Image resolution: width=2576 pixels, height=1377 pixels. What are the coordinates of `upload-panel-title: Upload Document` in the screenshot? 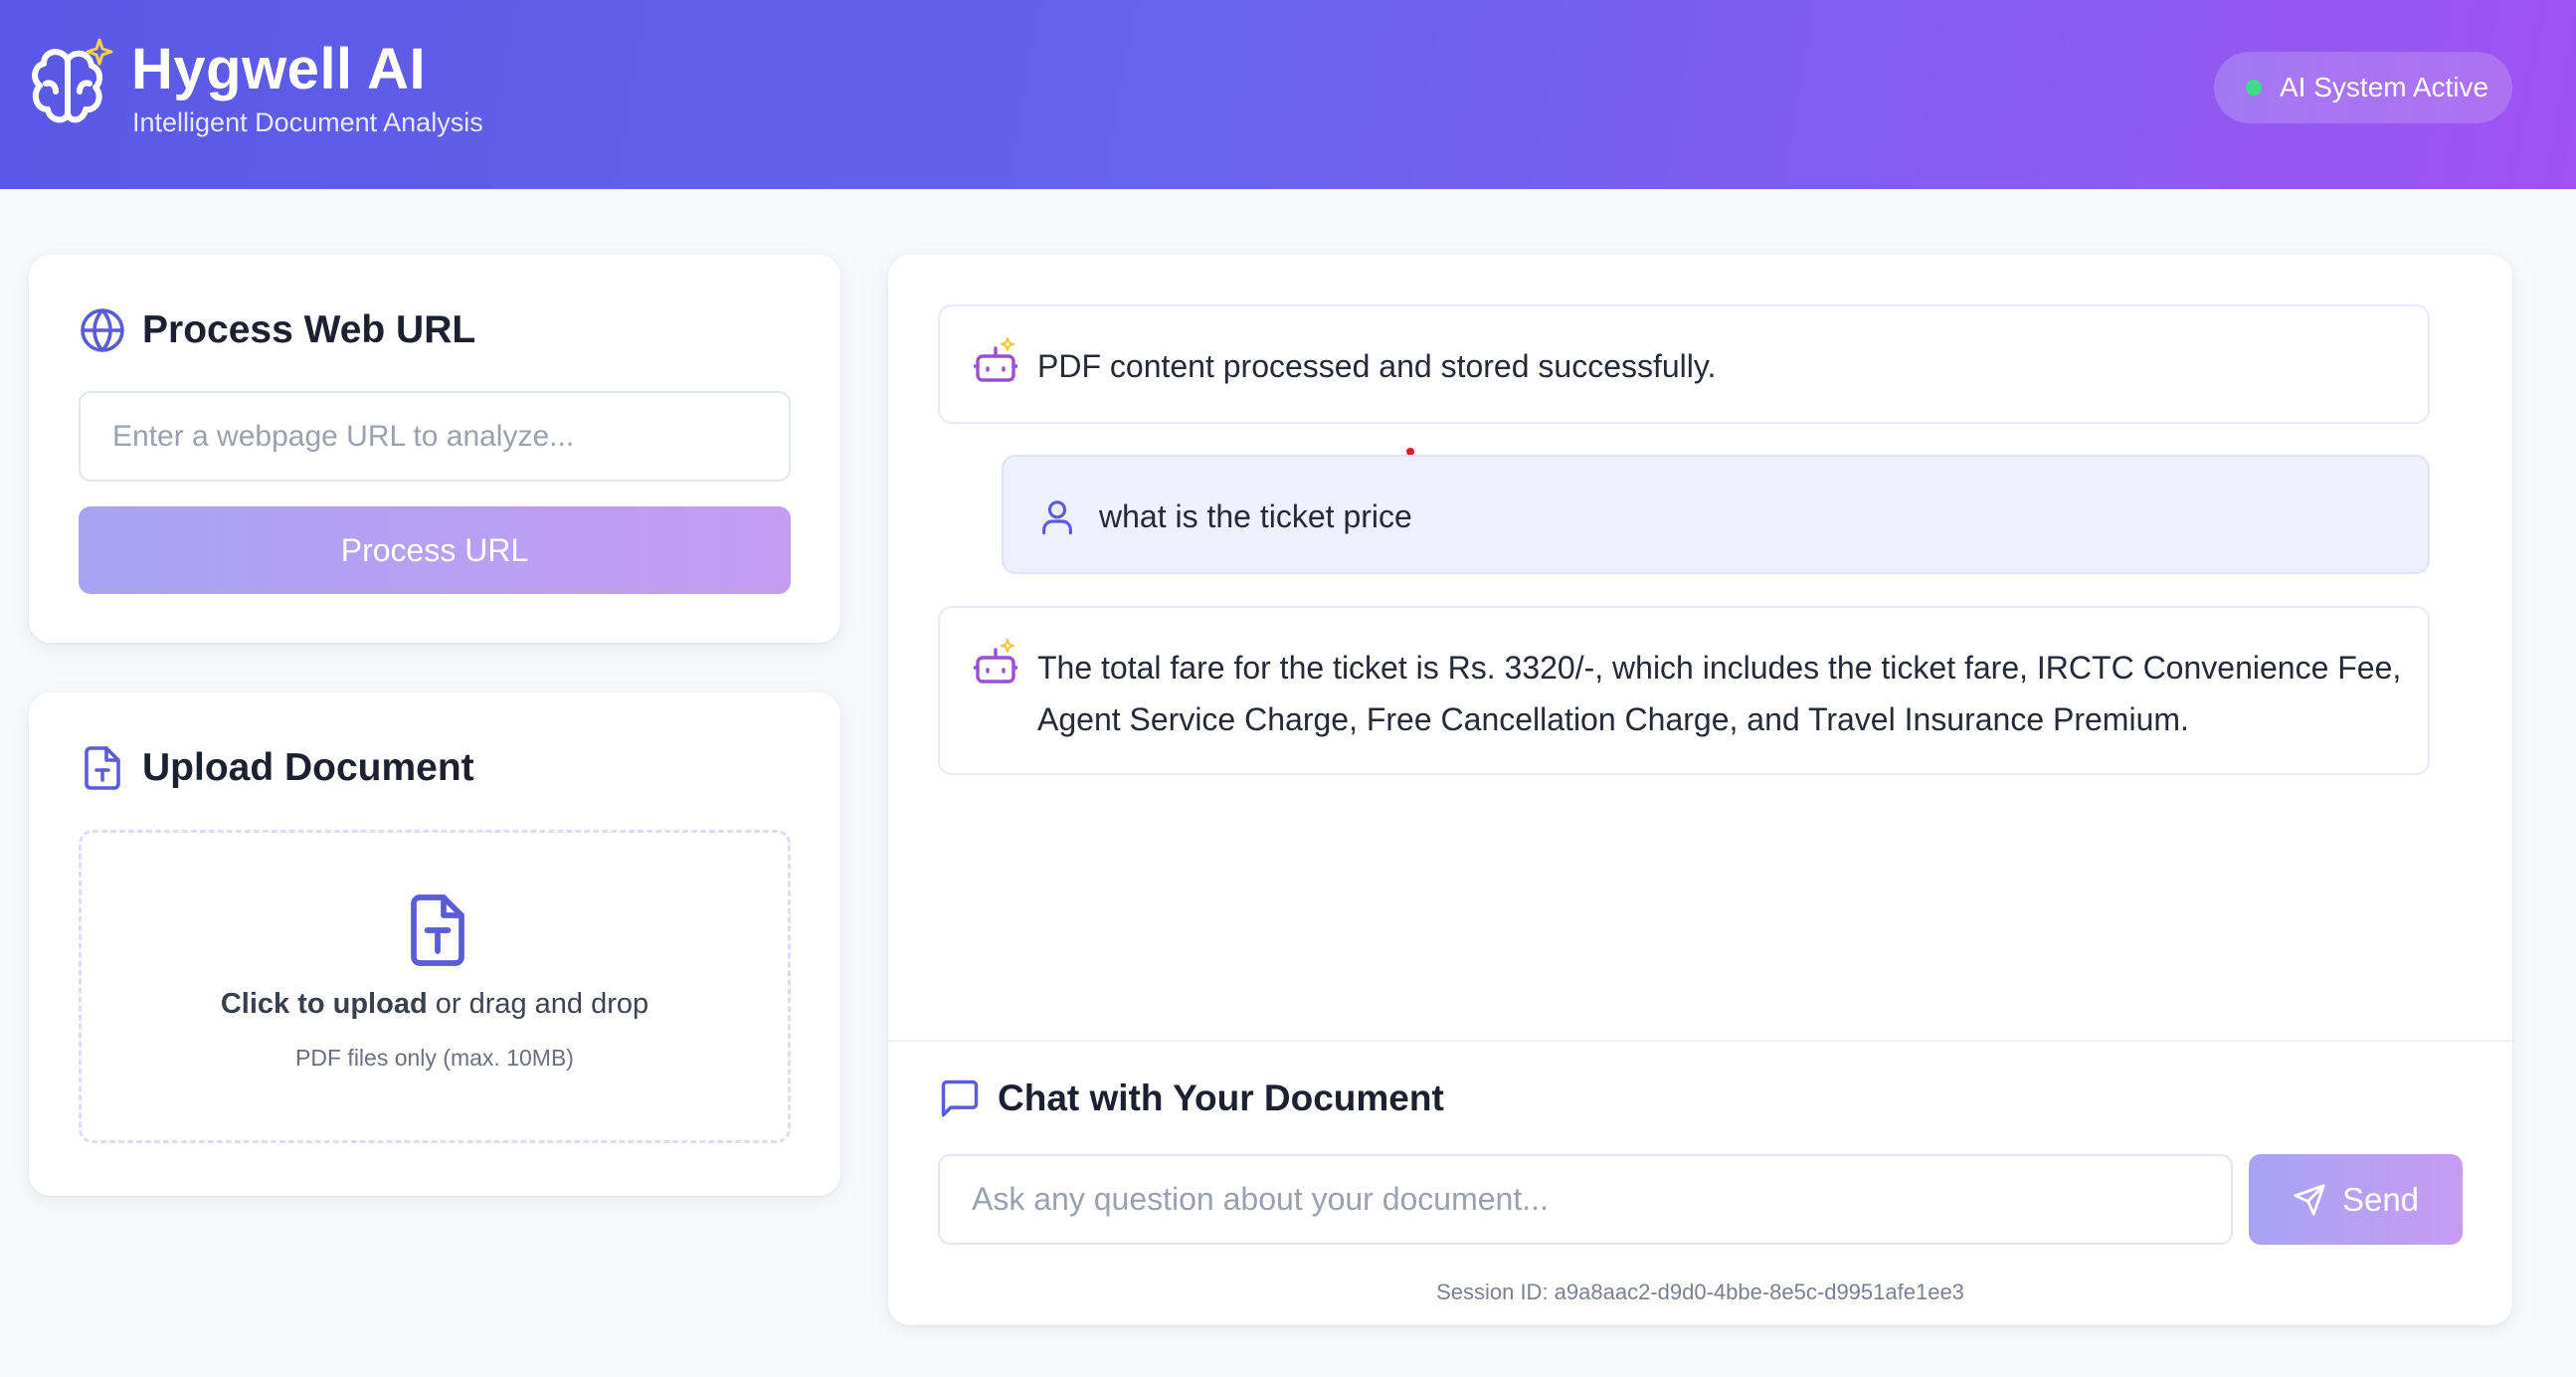 It's located at (308, 767).